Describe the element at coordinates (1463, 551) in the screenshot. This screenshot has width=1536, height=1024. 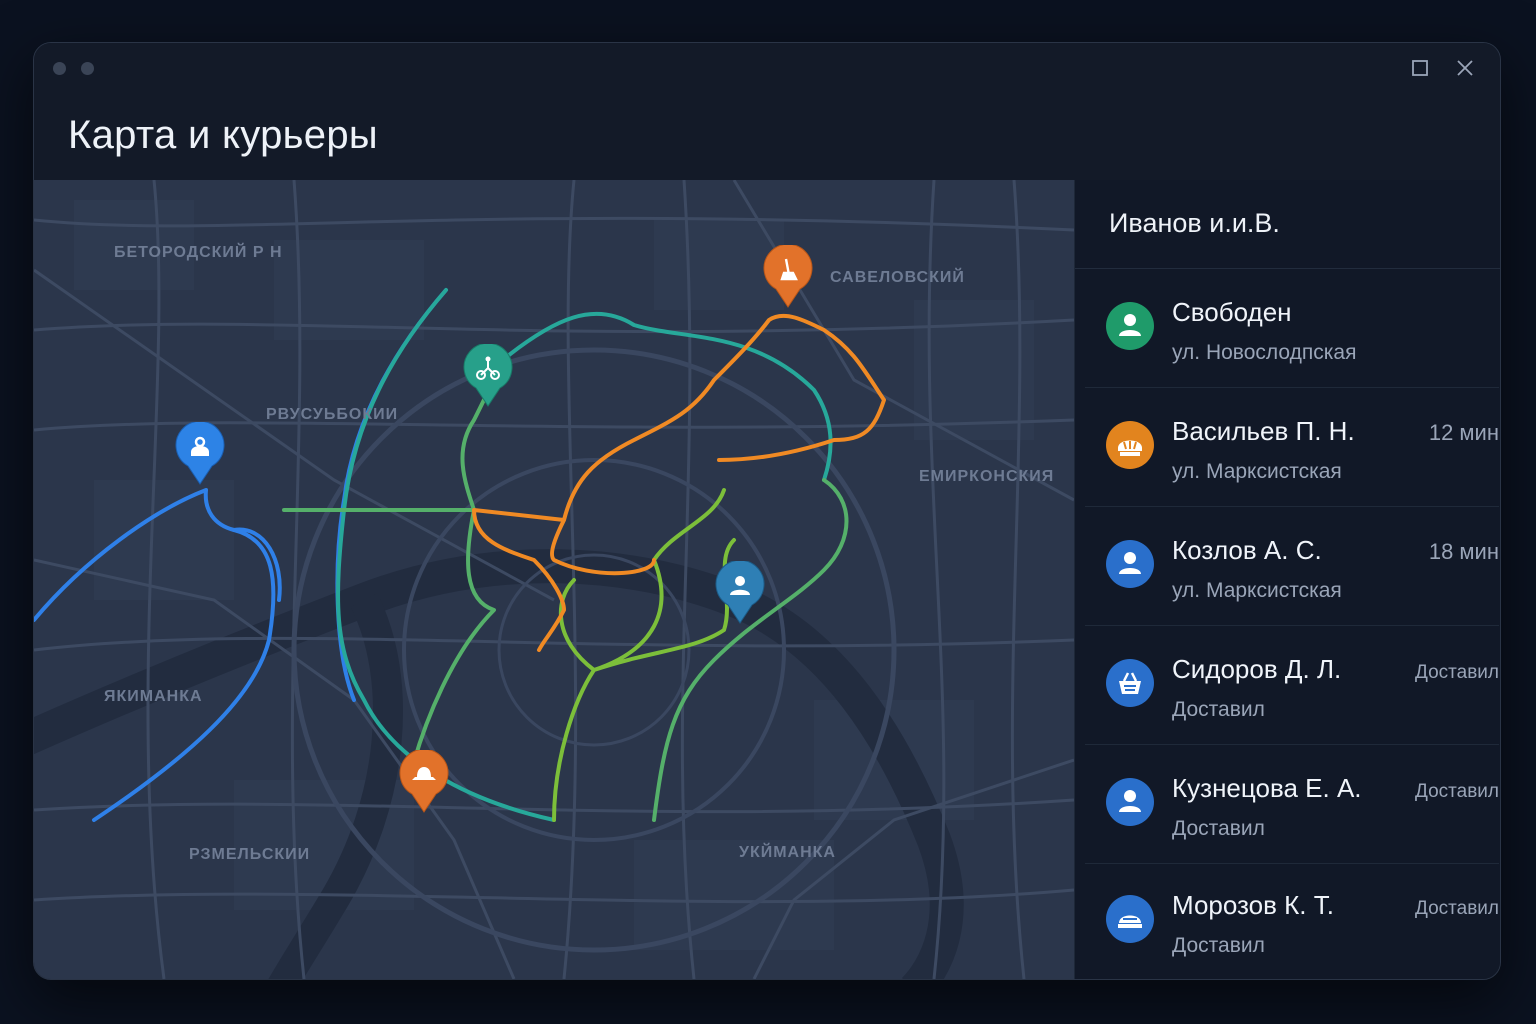
I see `courier-eta: 18 мин` at that location.